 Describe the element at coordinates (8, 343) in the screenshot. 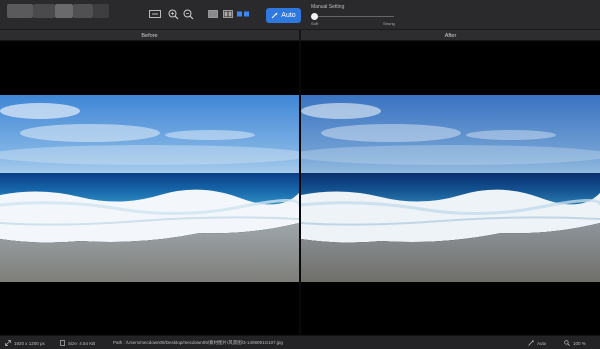

I see `resize-icon` at that location.